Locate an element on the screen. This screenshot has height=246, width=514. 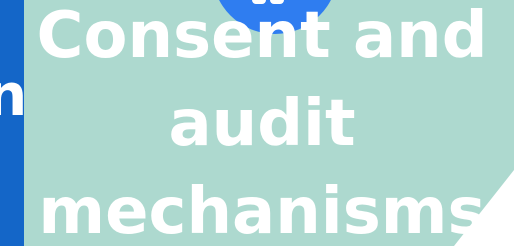
left-panel-edge: n is located at coordinates (12, 123).